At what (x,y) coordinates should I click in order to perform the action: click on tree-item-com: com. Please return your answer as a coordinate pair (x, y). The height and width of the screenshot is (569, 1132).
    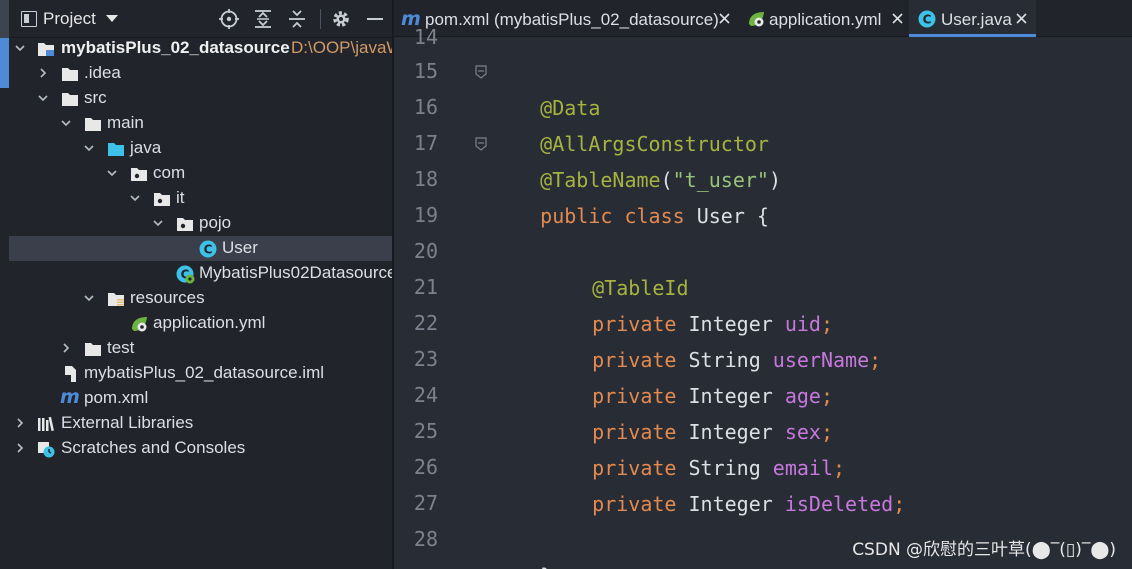
    Looking at the image, I should click on (201, 173).